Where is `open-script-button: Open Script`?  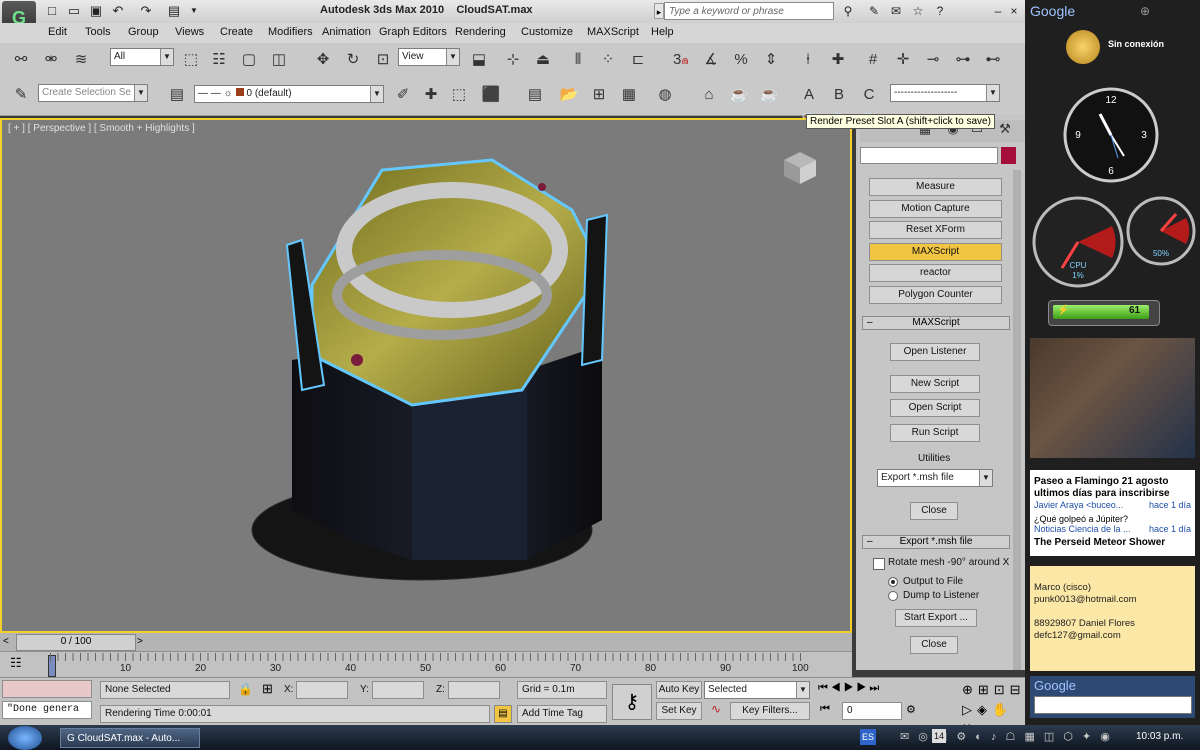
open-script-button: Open Script is located at coordinates (935, 408).